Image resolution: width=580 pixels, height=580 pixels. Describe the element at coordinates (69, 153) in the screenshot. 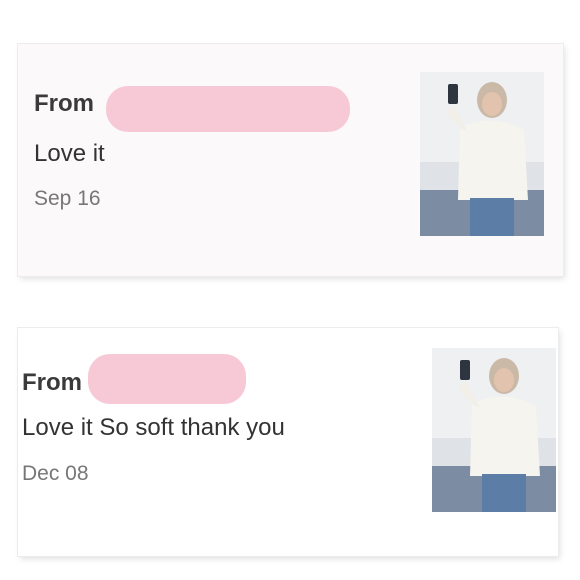

I see `review-text: Love it` at that location.